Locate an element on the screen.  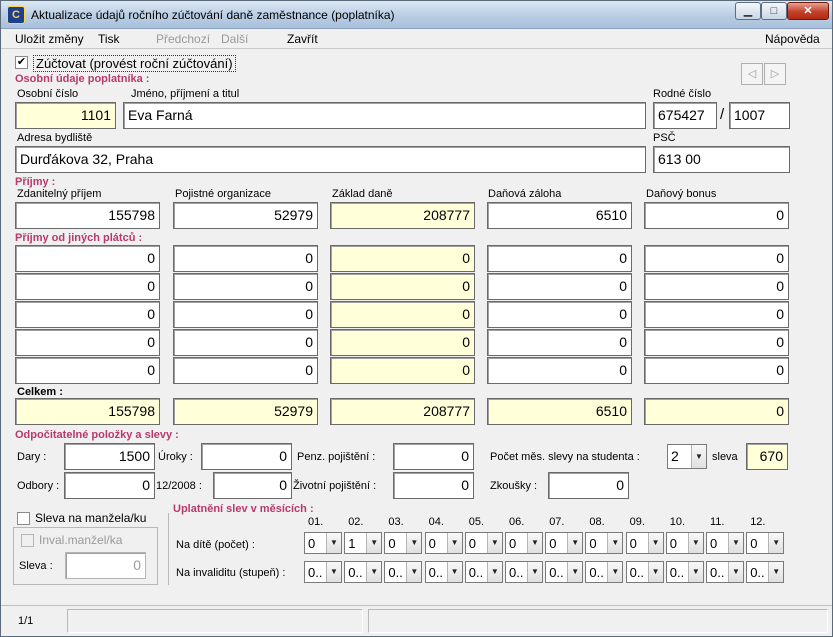
psc-label: PSČ is located at coordinates (664, 138).